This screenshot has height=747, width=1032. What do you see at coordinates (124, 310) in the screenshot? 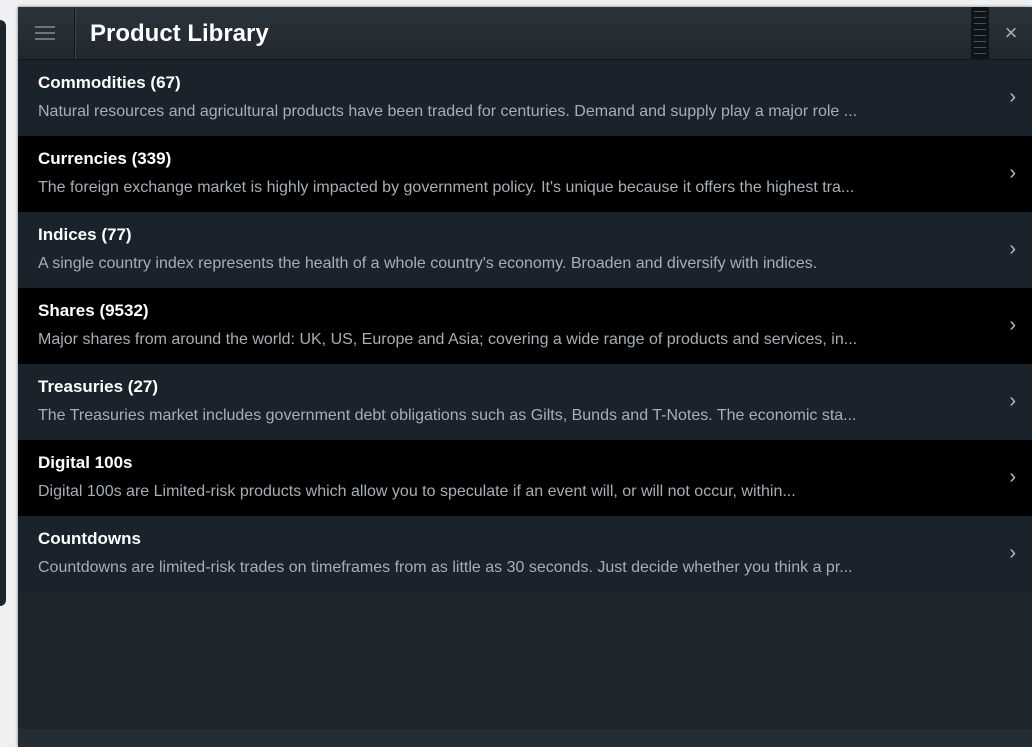
I see `product-count: (9532)` at bounding box center [124, 310].